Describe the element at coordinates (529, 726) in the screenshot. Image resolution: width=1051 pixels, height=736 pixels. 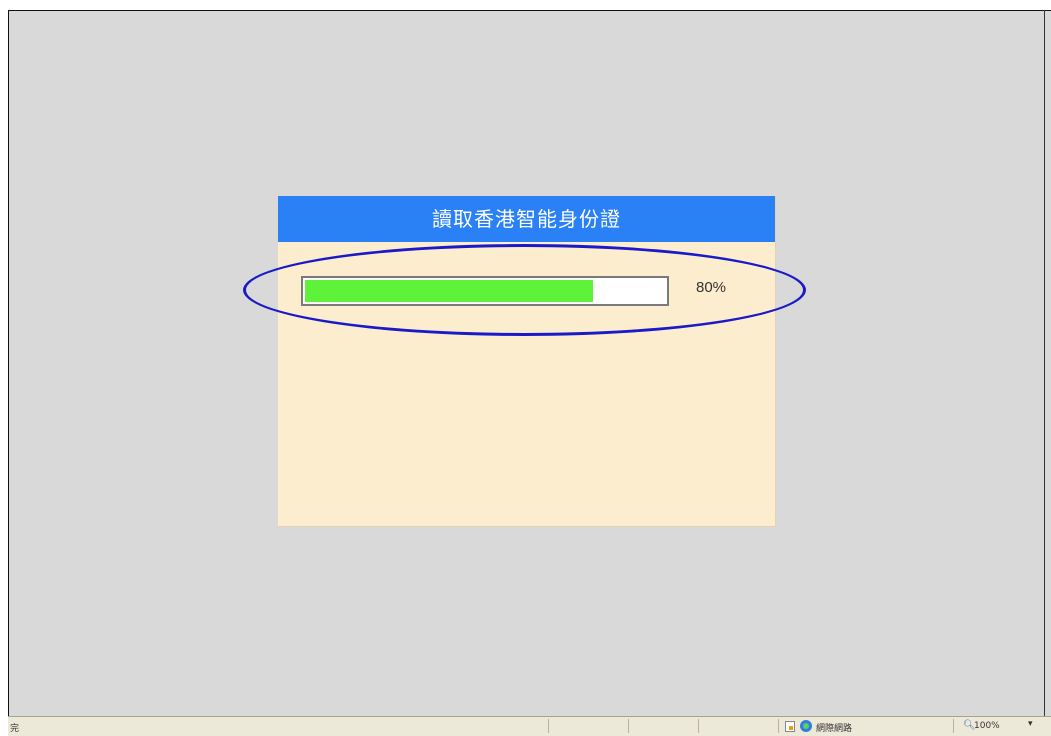
I see `status-bar: 完 網際網路 🔍︎ 100% ▾` at that location.